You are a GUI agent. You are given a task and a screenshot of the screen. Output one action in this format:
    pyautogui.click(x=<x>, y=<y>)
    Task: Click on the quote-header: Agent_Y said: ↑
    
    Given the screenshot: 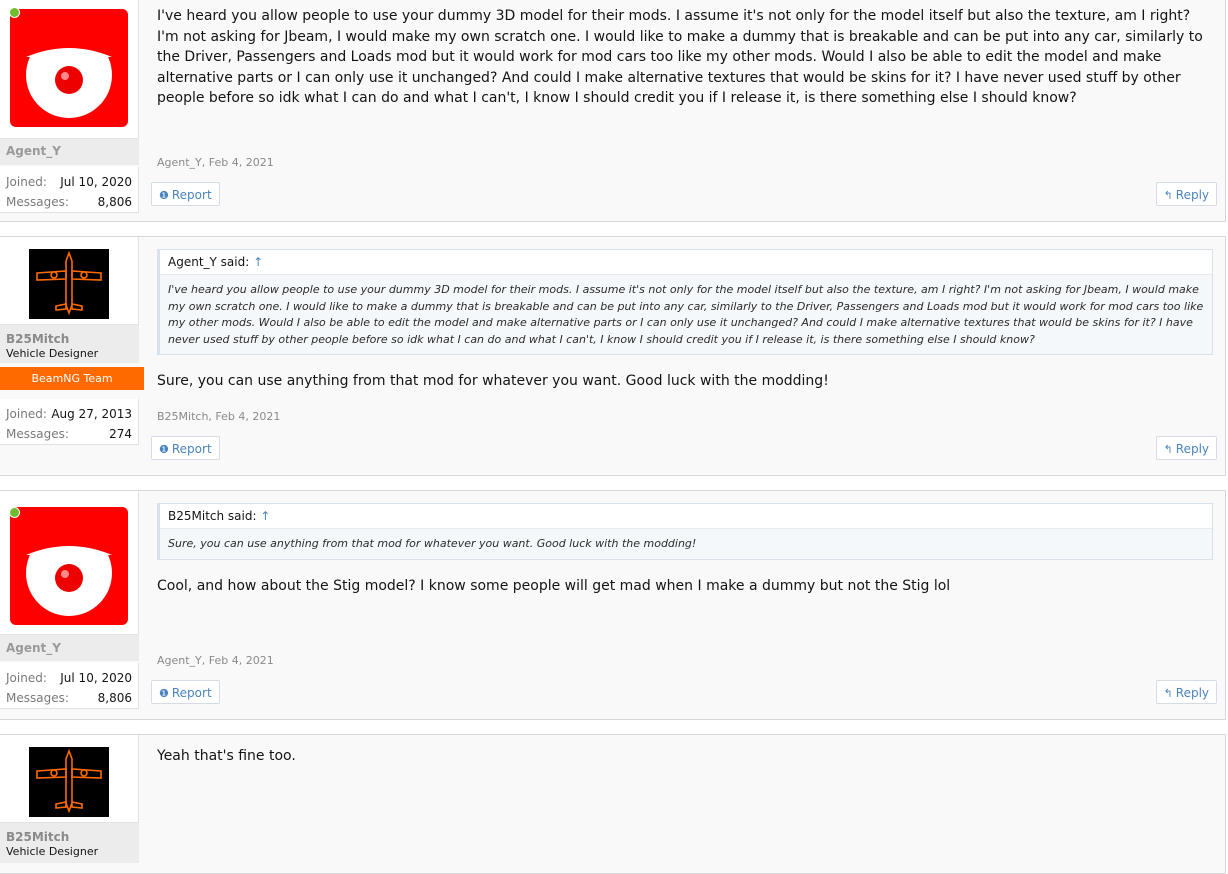 What is the action you would take?
    pyautogui.click(x=686, y=262)
    